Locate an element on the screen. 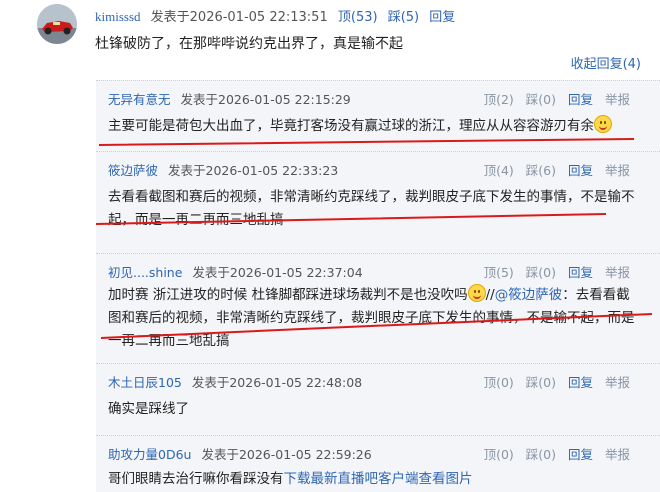  reply-time: 发表于2026-01-05 22:33:23 is located at coordinates (253, 170).